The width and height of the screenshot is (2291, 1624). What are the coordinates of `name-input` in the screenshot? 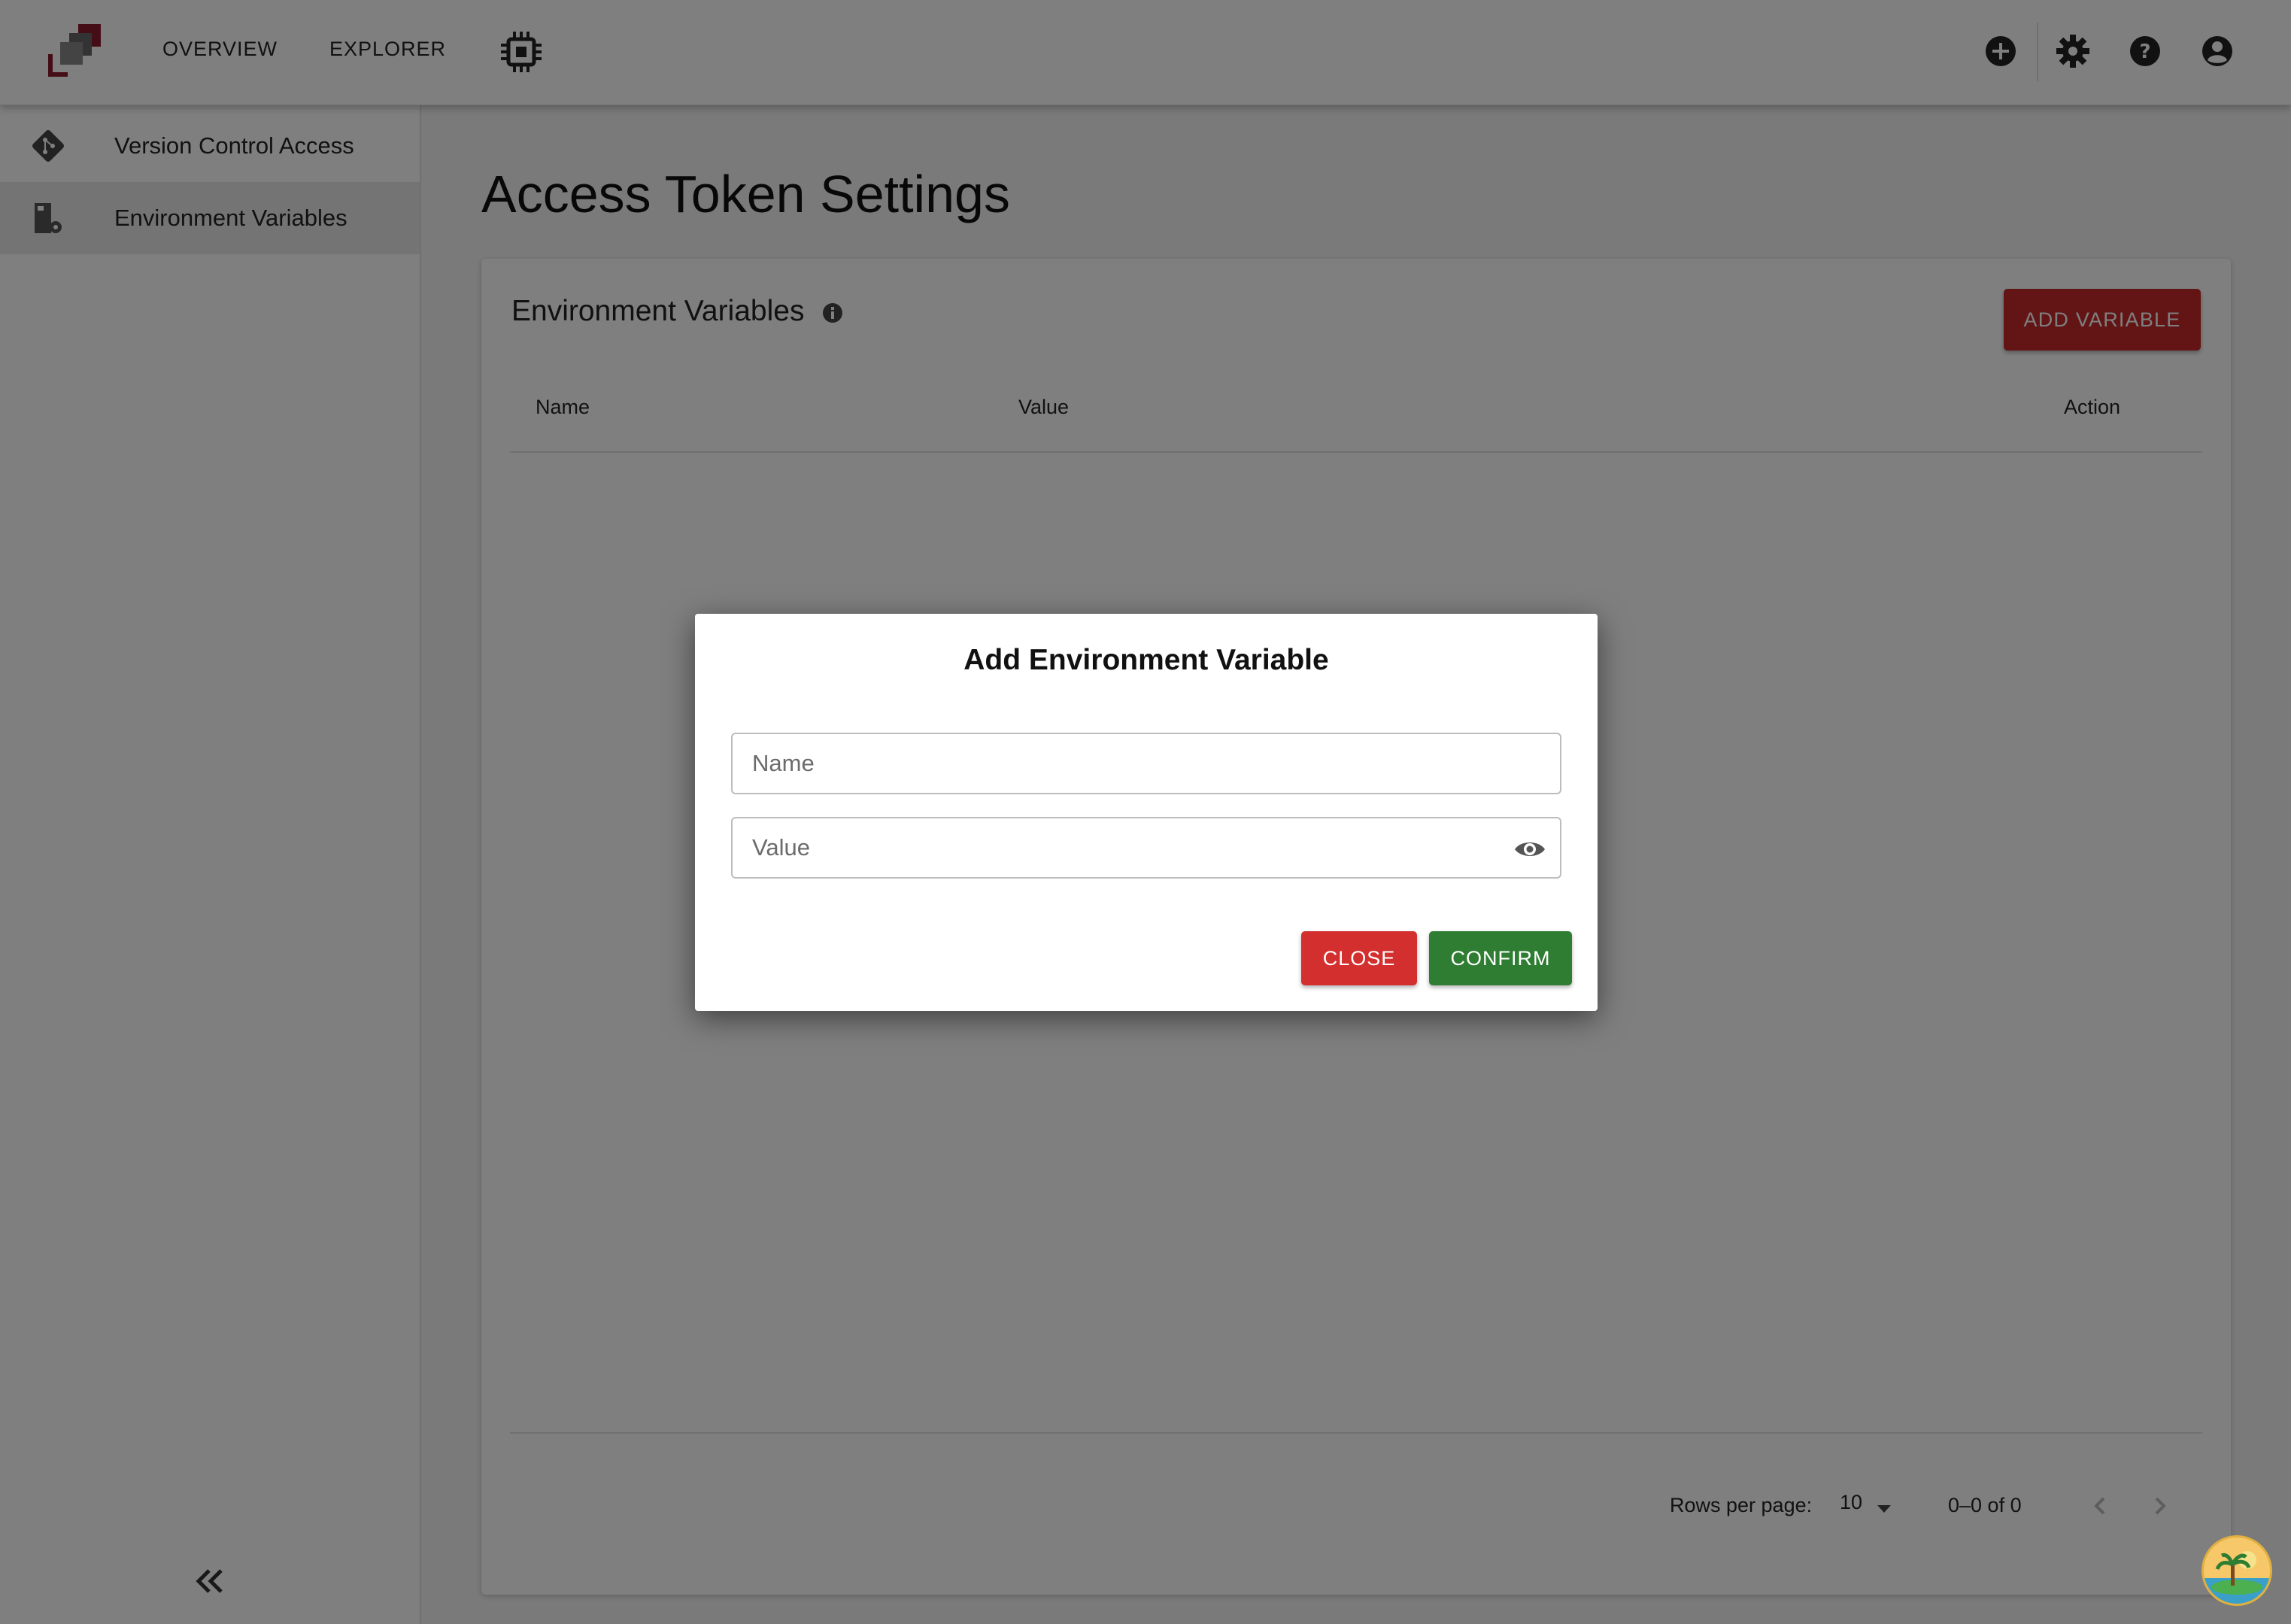 It's located at (1146, 763).